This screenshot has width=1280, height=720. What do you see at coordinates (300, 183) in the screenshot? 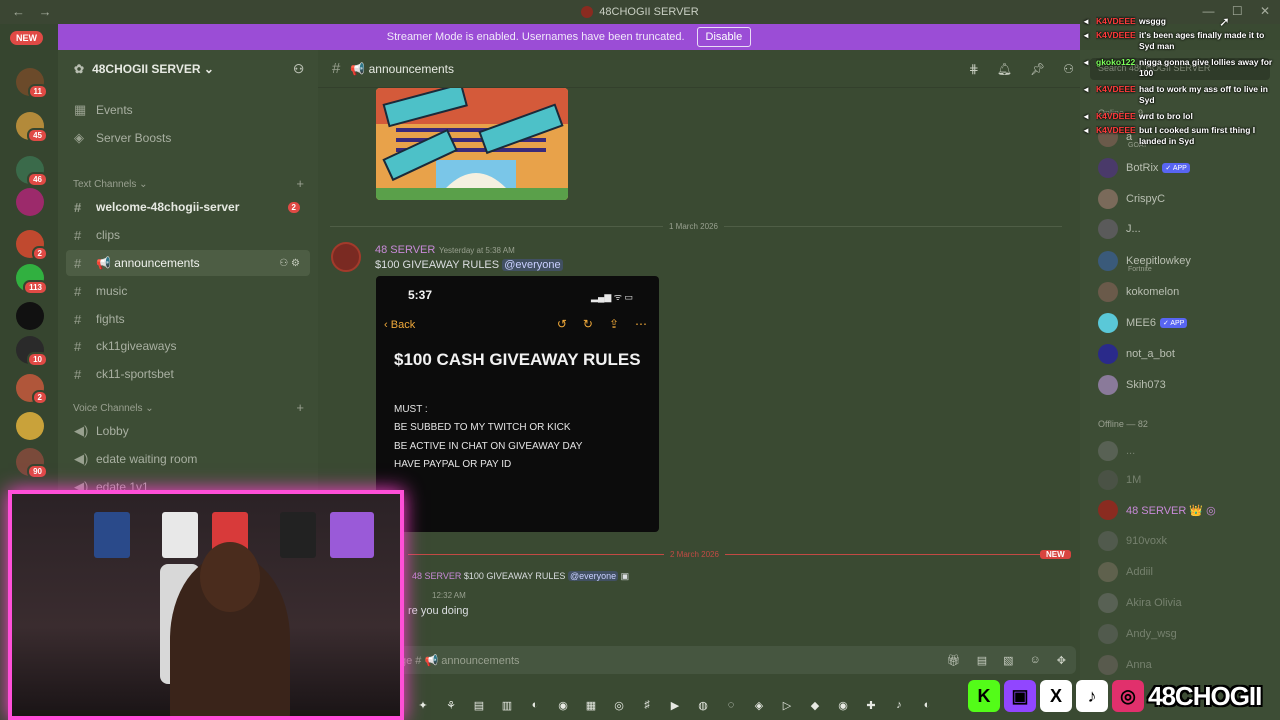
I see `create-channel-button: +` at bounding box center [300, 183].